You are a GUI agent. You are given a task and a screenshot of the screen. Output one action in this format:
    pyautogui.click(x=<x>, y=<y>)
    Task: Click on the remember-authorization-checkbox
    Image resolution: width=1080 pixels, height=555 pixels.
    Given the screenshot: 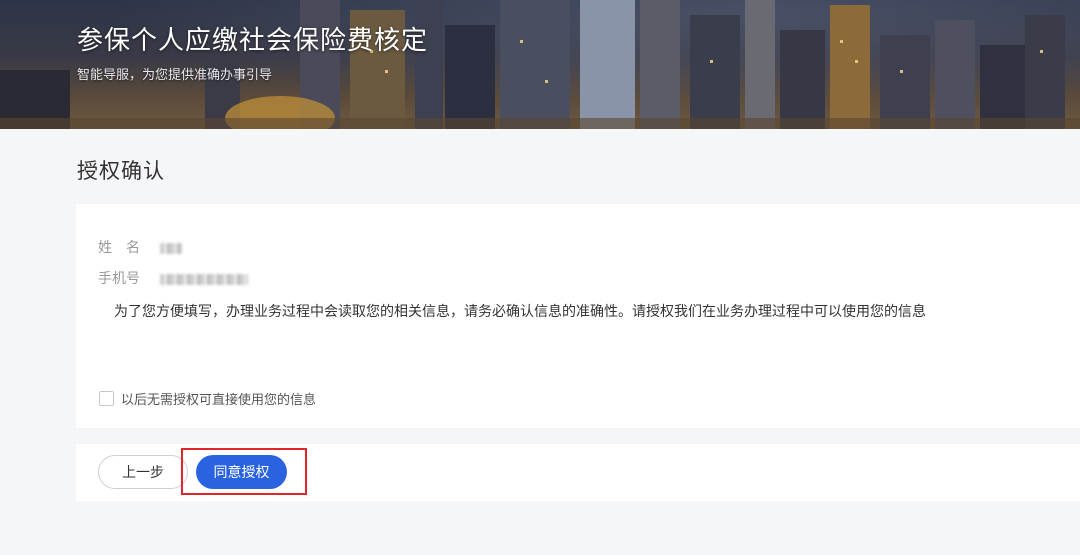 What is the action you would take?
    pyautogui.click(x=106, y=398)
    